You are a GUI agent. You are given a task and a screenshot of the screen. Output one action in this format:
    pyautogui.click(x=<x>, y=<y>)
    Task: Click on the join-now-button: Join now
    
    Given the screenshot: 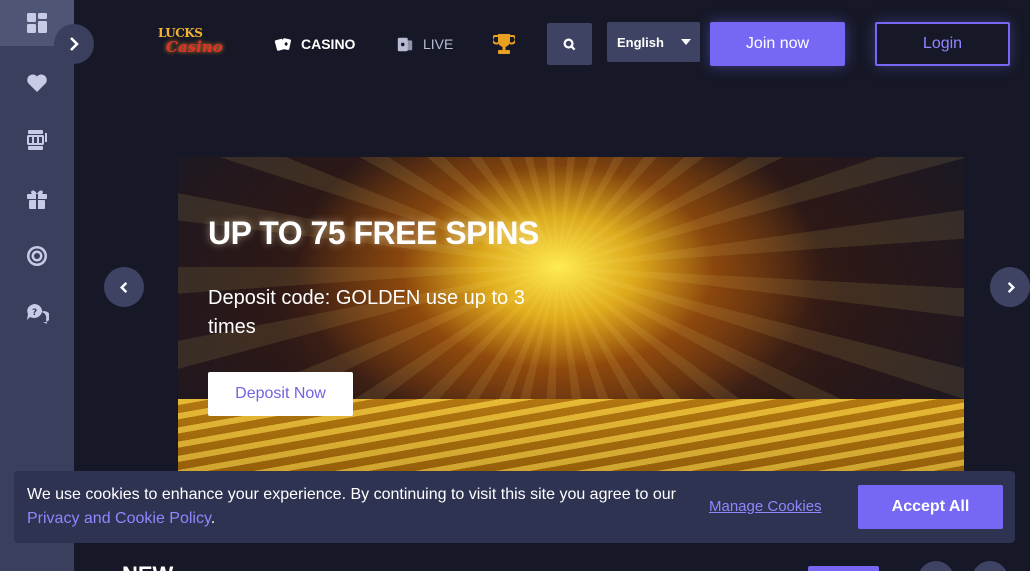 What is the action you would take?
    pyautogui.click(x=777, y=44)
    